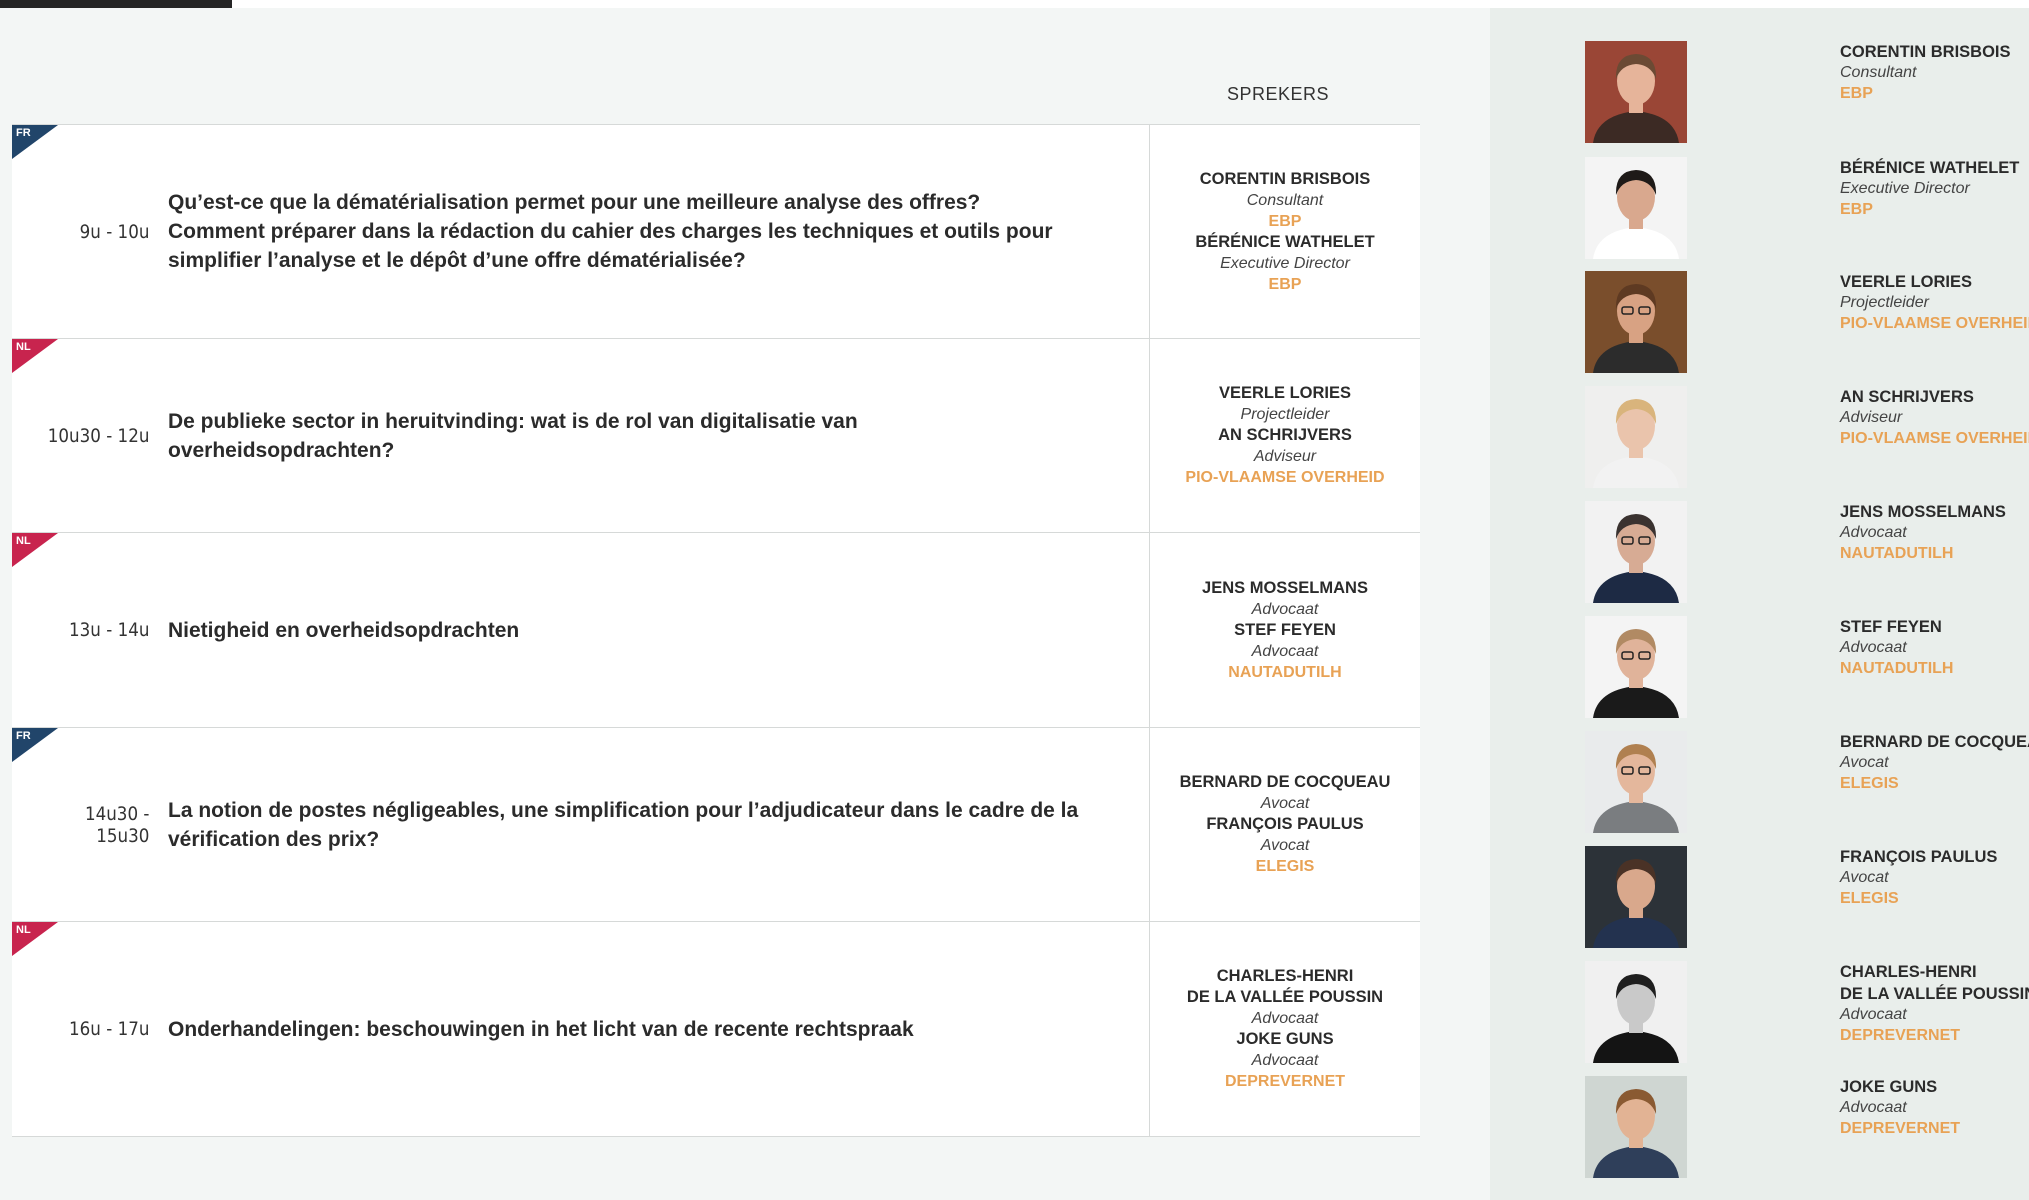 The height and width of the screenshot is (1200, 2029). Describe the element at coordinates (1795, 897) in the screenshot. I see `speaker-card: FRANÇOIS PAULUS Avocat ELEGIS` at that location.